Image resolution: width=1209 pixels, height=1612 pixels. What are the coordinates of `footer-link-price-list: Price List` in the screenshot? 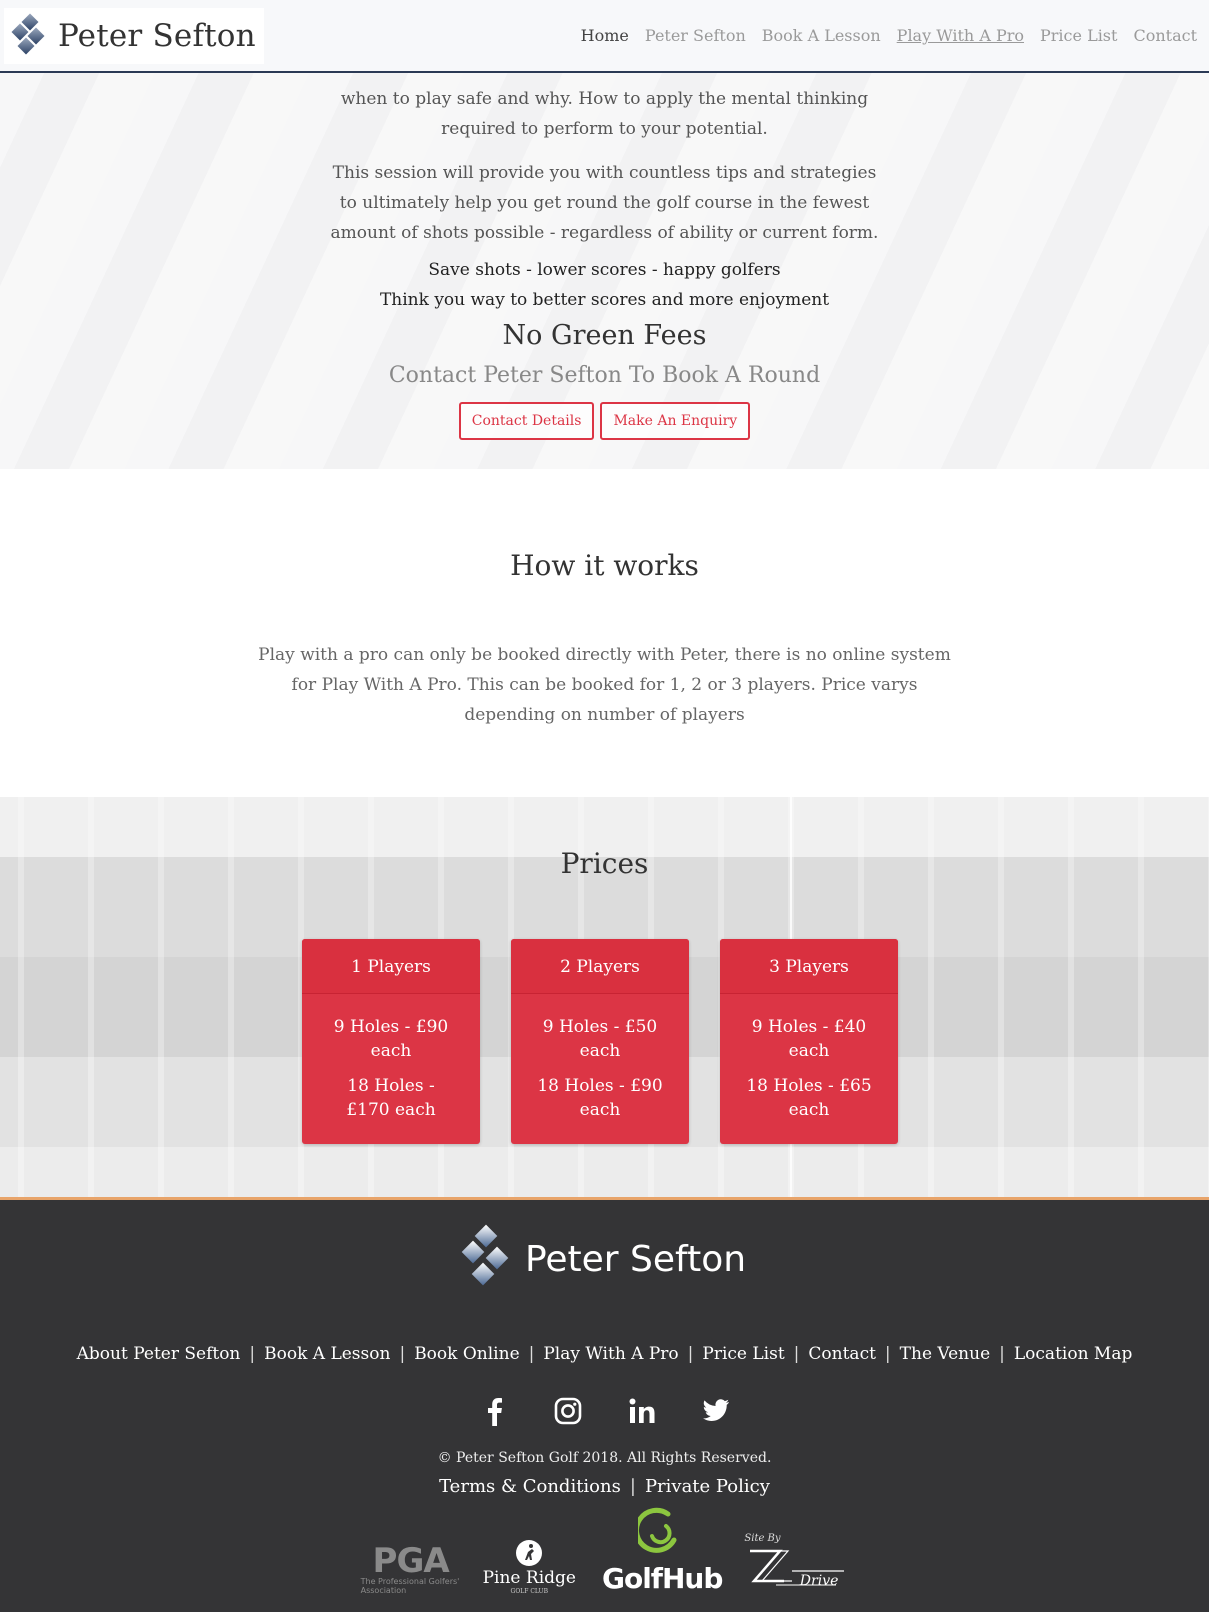 It's located at (743, 1354).